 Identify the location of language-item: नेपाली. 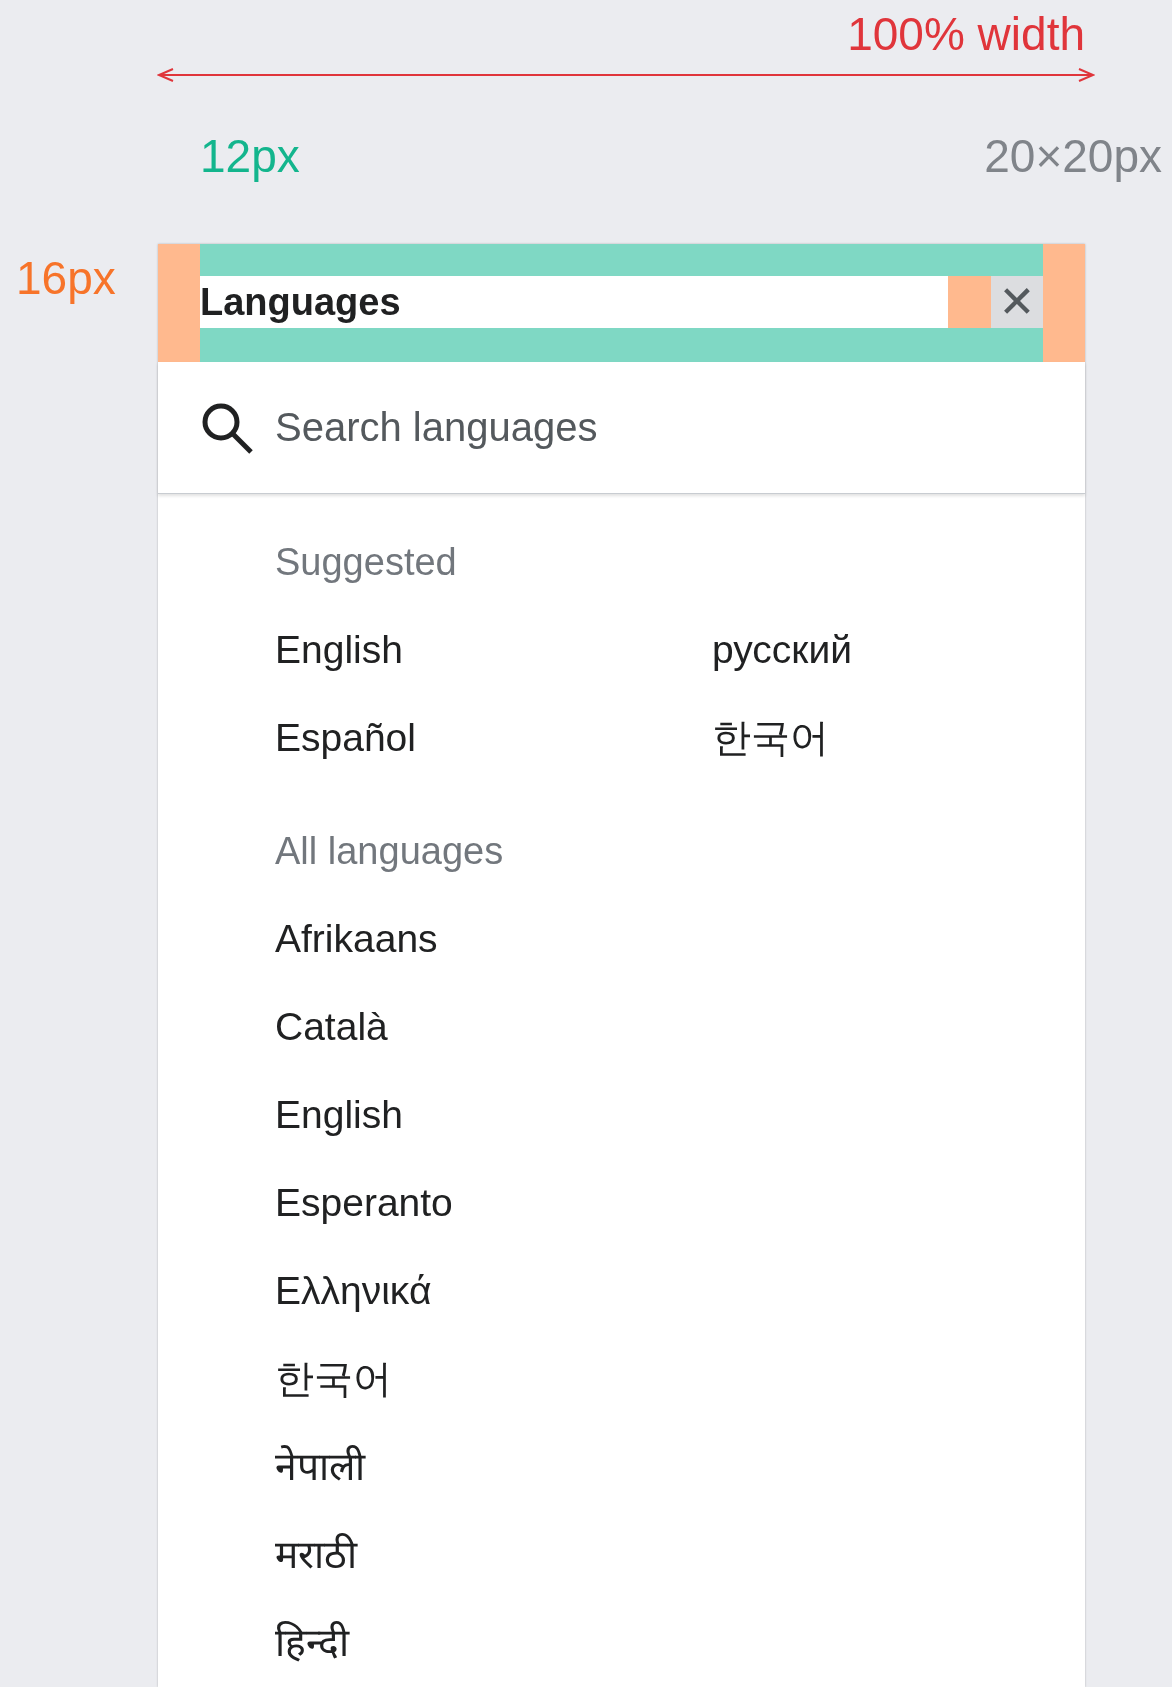
(320, 1467).